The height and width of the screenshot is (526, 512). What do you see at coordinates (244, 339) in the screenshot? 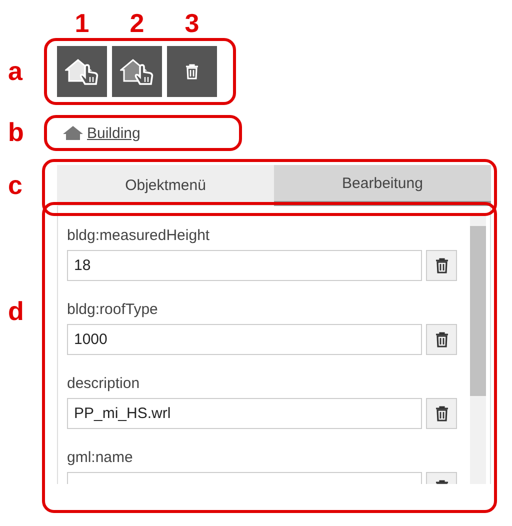
I see `input-field: 1000` at bounding box center [244, 339].